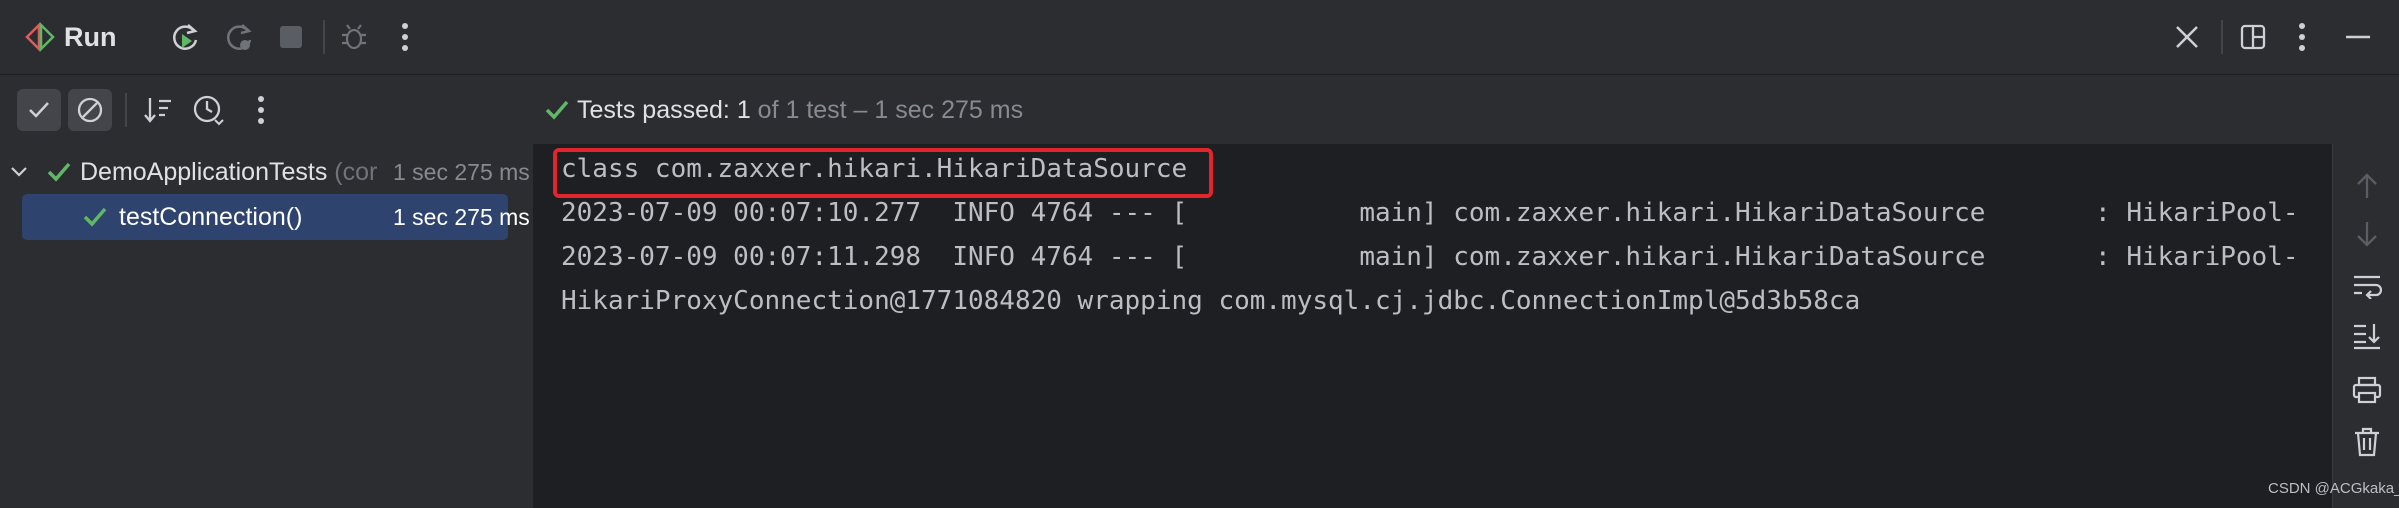  I want to click on test-class-time: 1 sec 275 ms, so click(461, 172).